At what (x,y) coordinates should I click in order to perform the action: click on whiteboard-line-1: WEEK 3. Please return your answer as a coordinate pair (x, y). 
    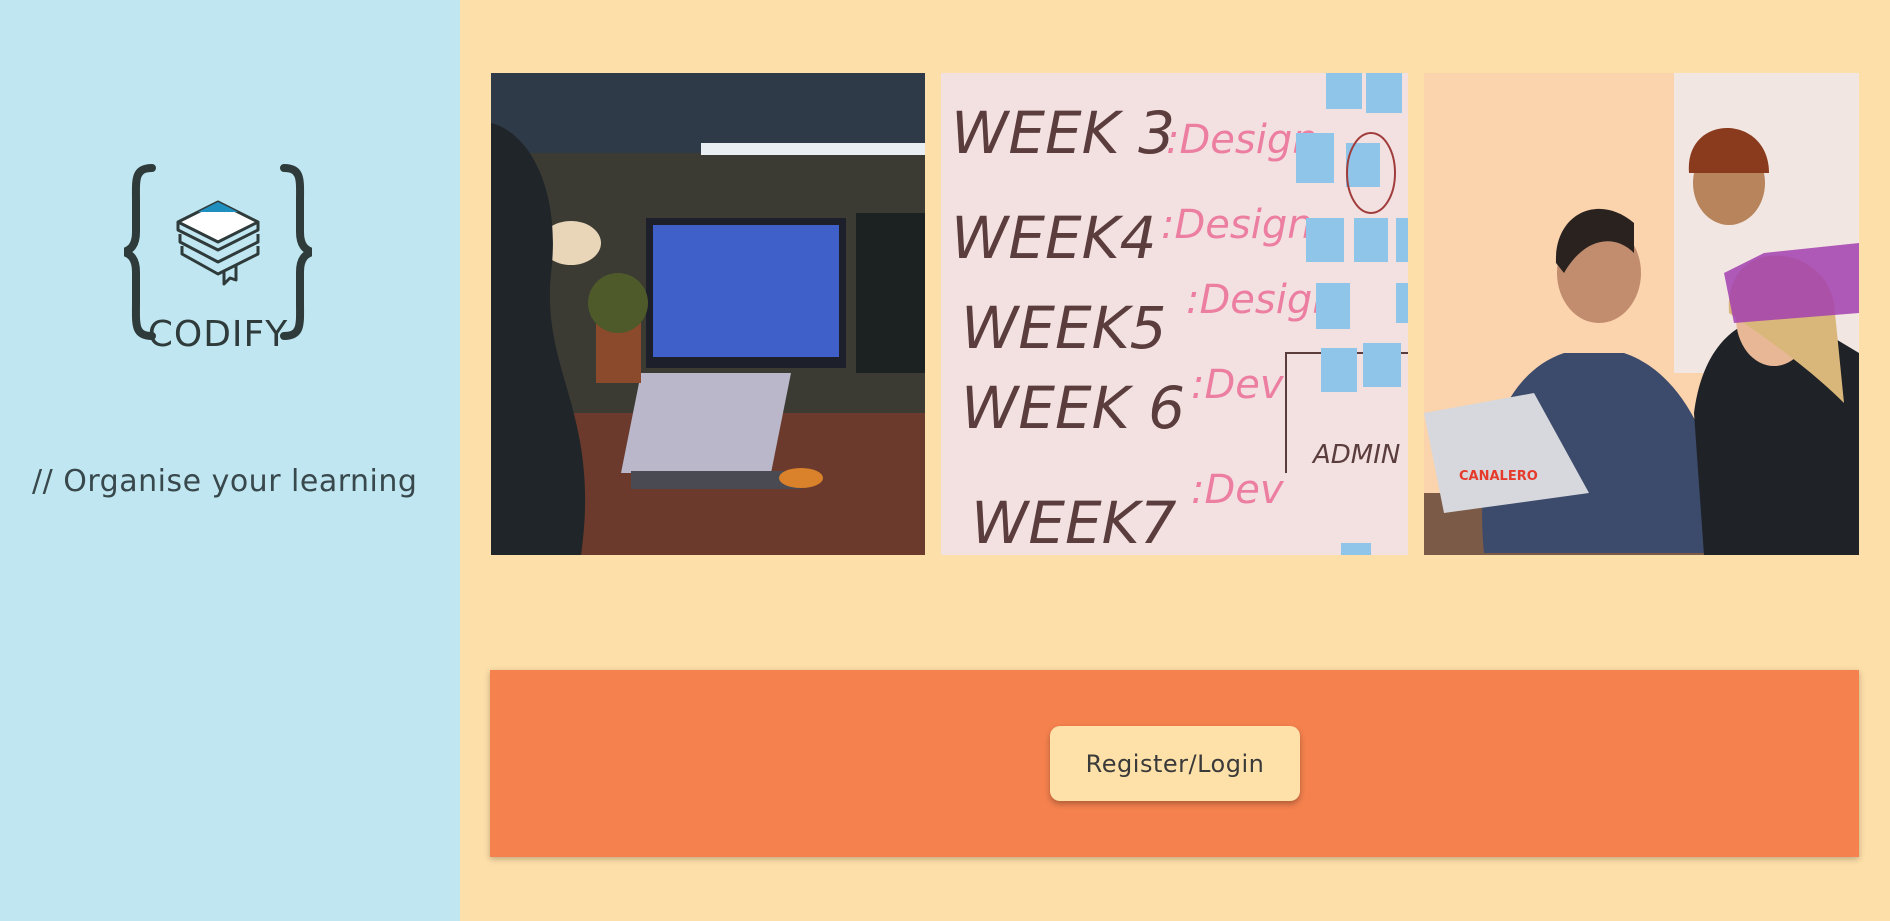
    Looking at the image, I should click on (1063, 133).